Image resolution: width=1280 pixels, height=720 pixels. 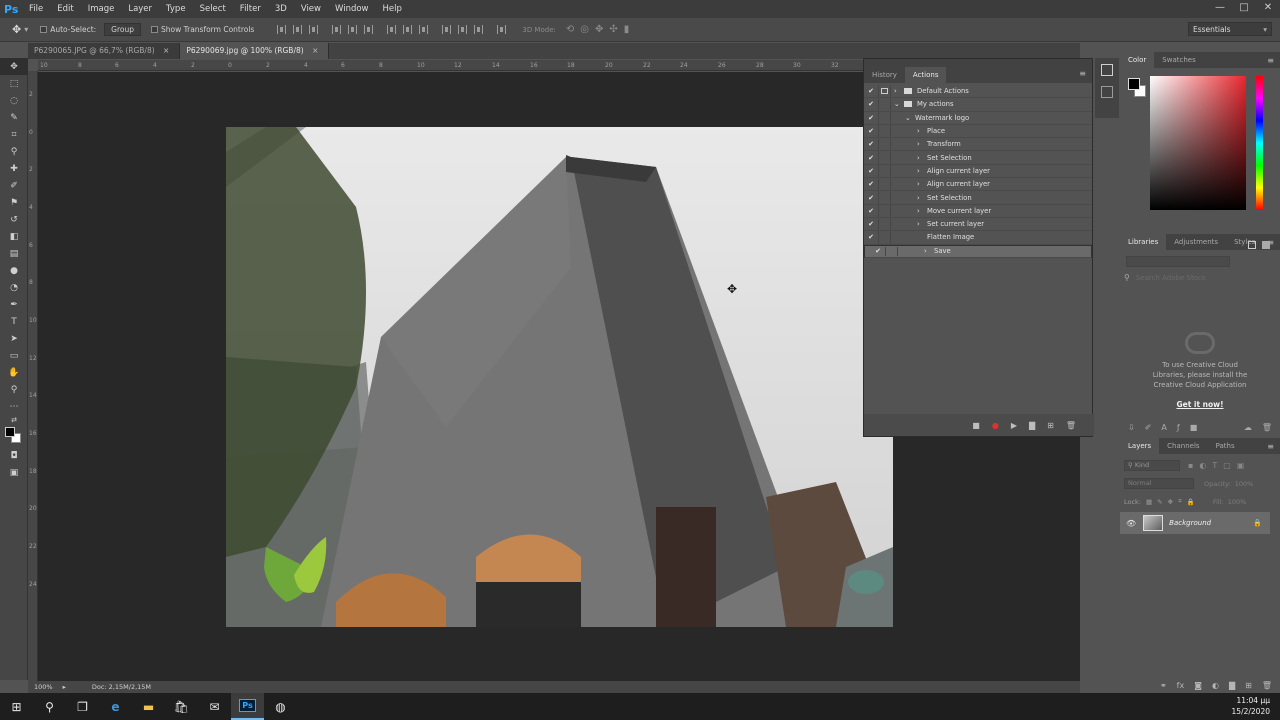 I want to click on menu-type: Type, so click(x=176, y=9).